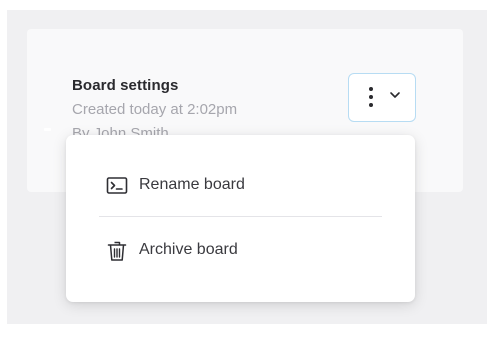  Describe the element at coordinates (395, 95) in the screenshot. I see `chevron-down-icon` at that location.